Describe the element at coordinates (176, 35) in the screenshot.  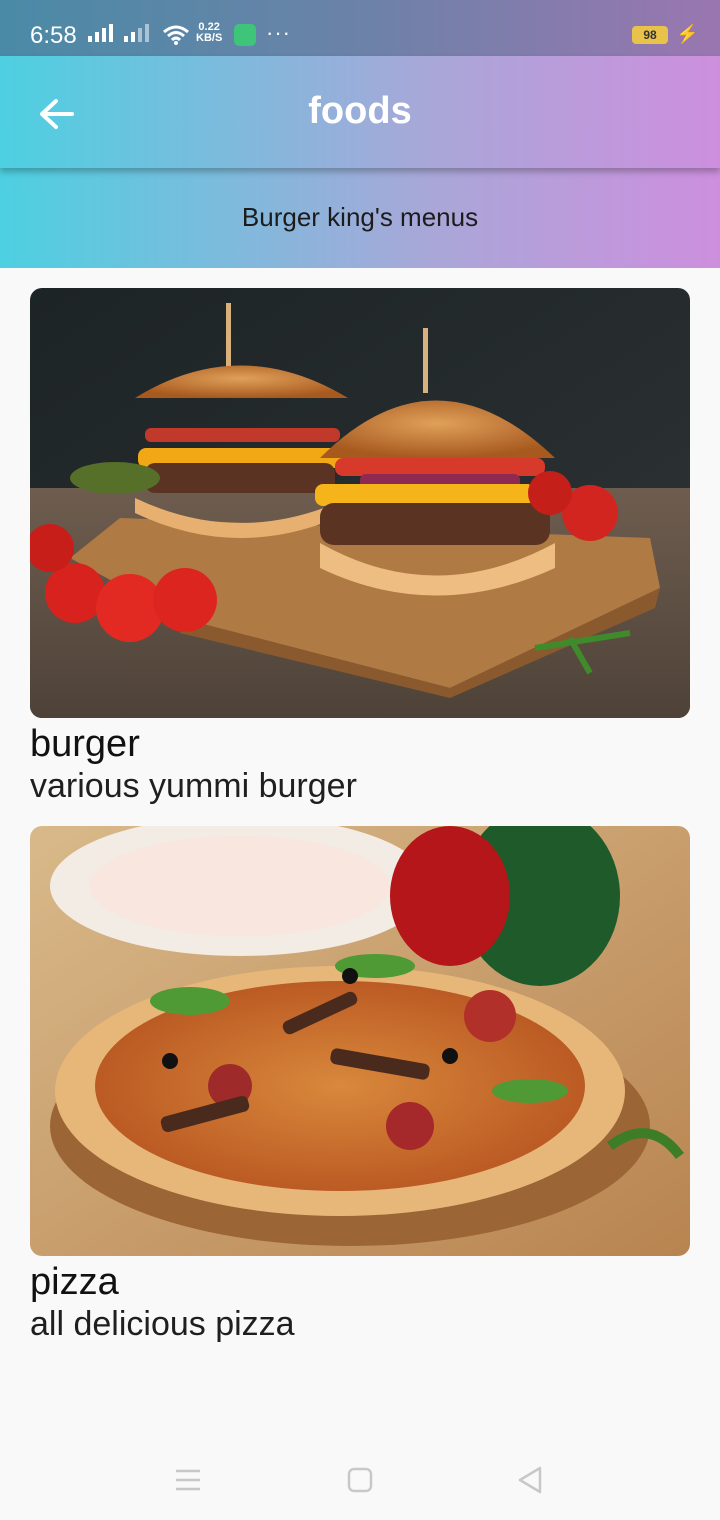
I see `wifi-icon` at that location.